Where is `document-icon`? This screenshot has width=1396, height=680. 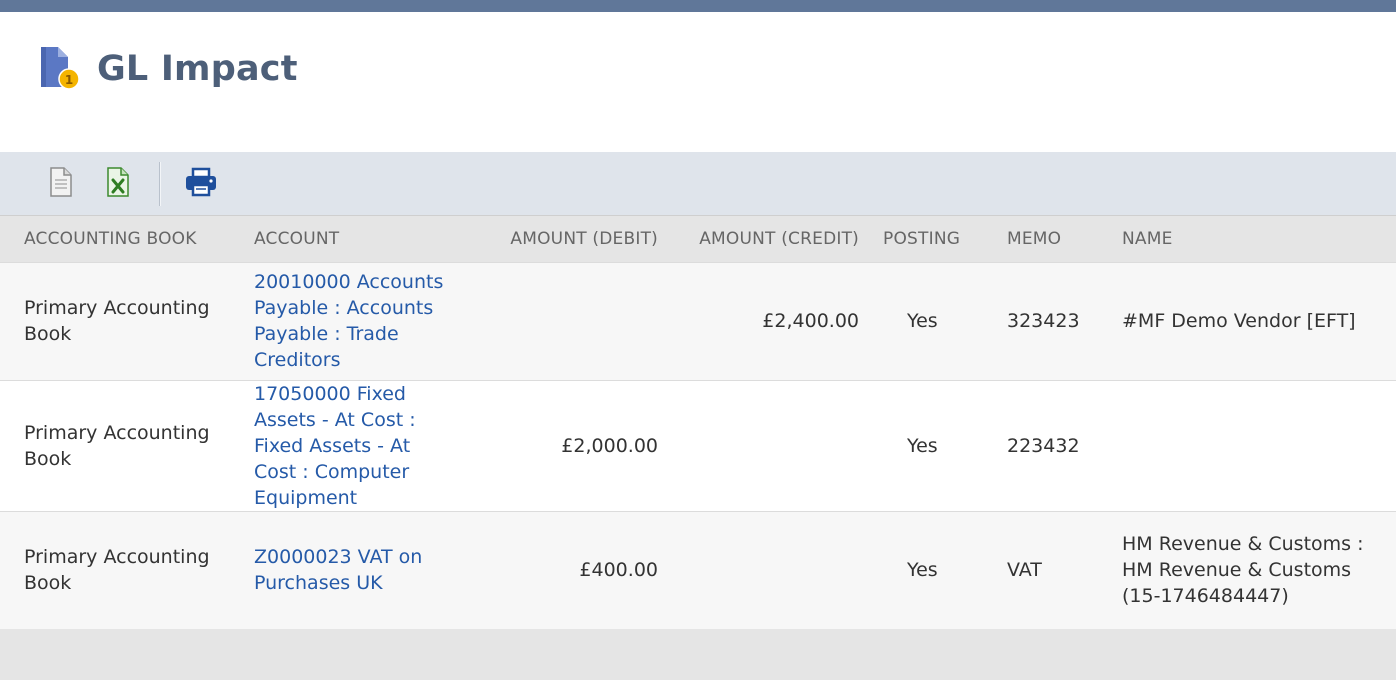 document-icon is located at coordinates (61, 184).